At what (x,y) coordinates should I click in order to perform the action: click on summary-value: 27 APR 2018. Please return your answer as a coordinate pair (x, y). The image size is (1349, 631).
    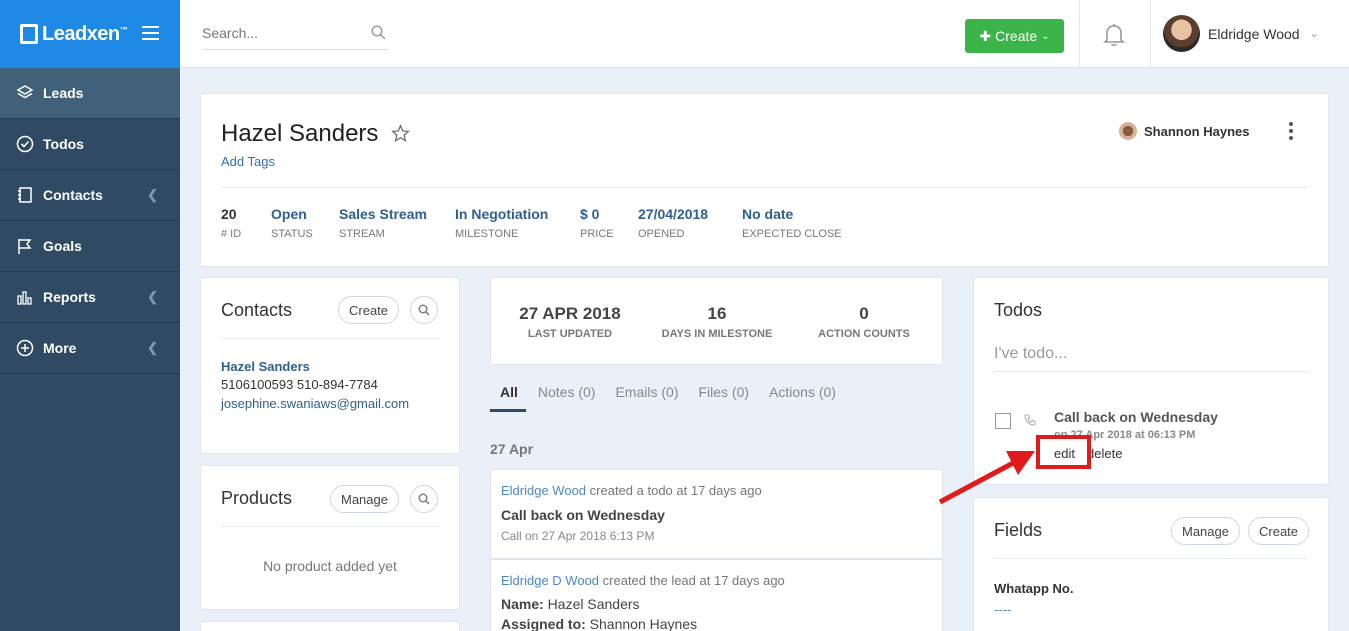
    Looking at the image, I should click on (570, 313).